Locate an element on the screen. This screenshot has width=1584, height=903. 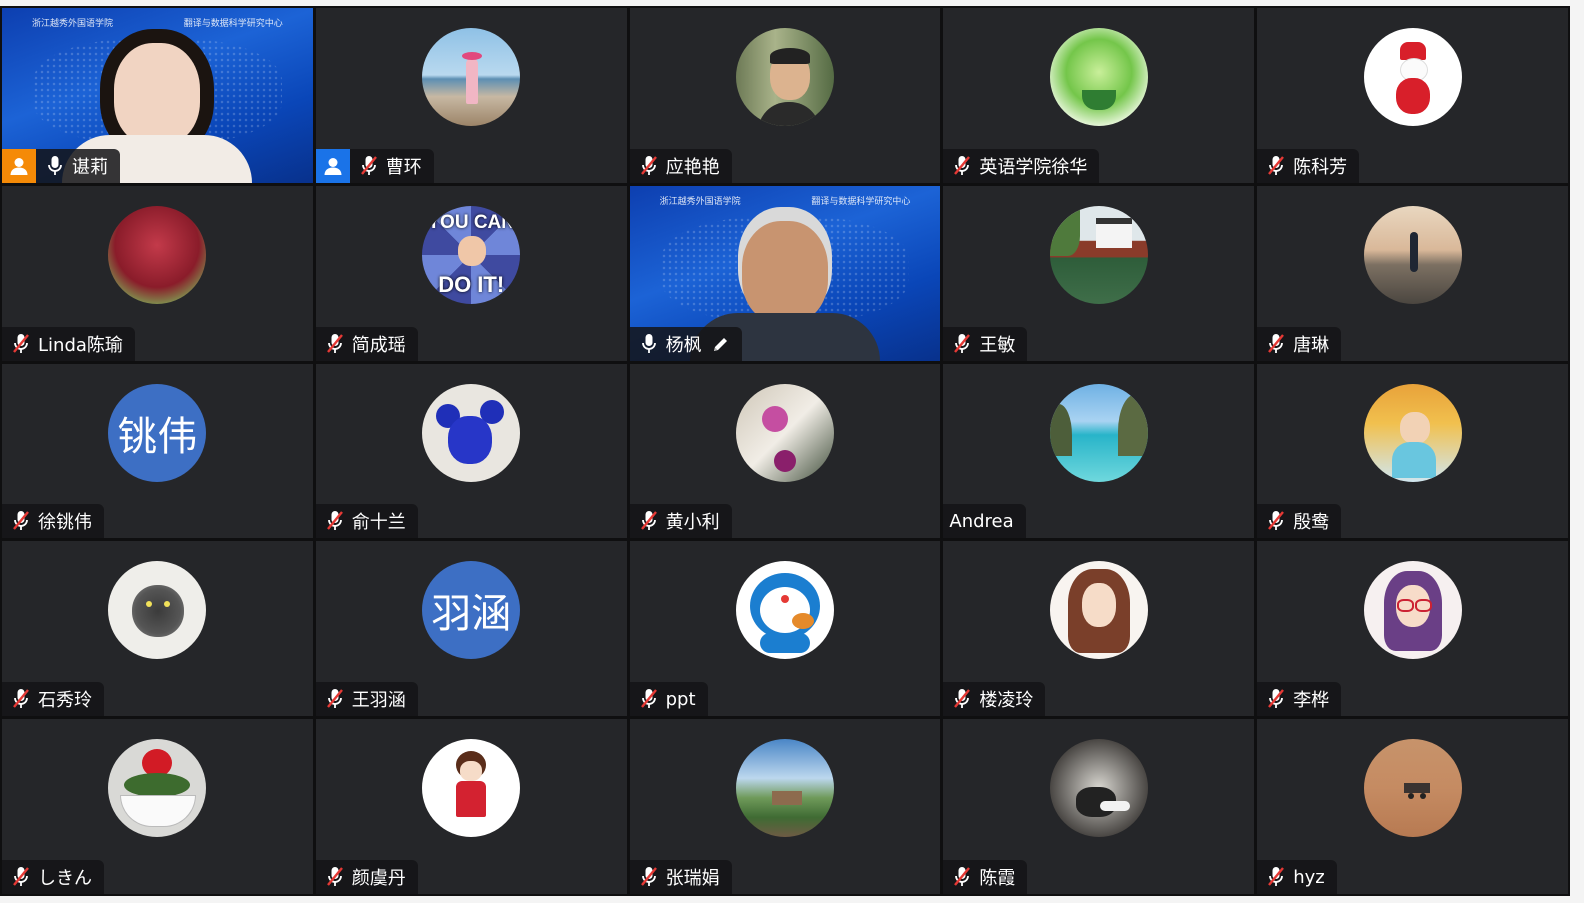
participant-name-bar: ppt is located at coordinates (668, 699).